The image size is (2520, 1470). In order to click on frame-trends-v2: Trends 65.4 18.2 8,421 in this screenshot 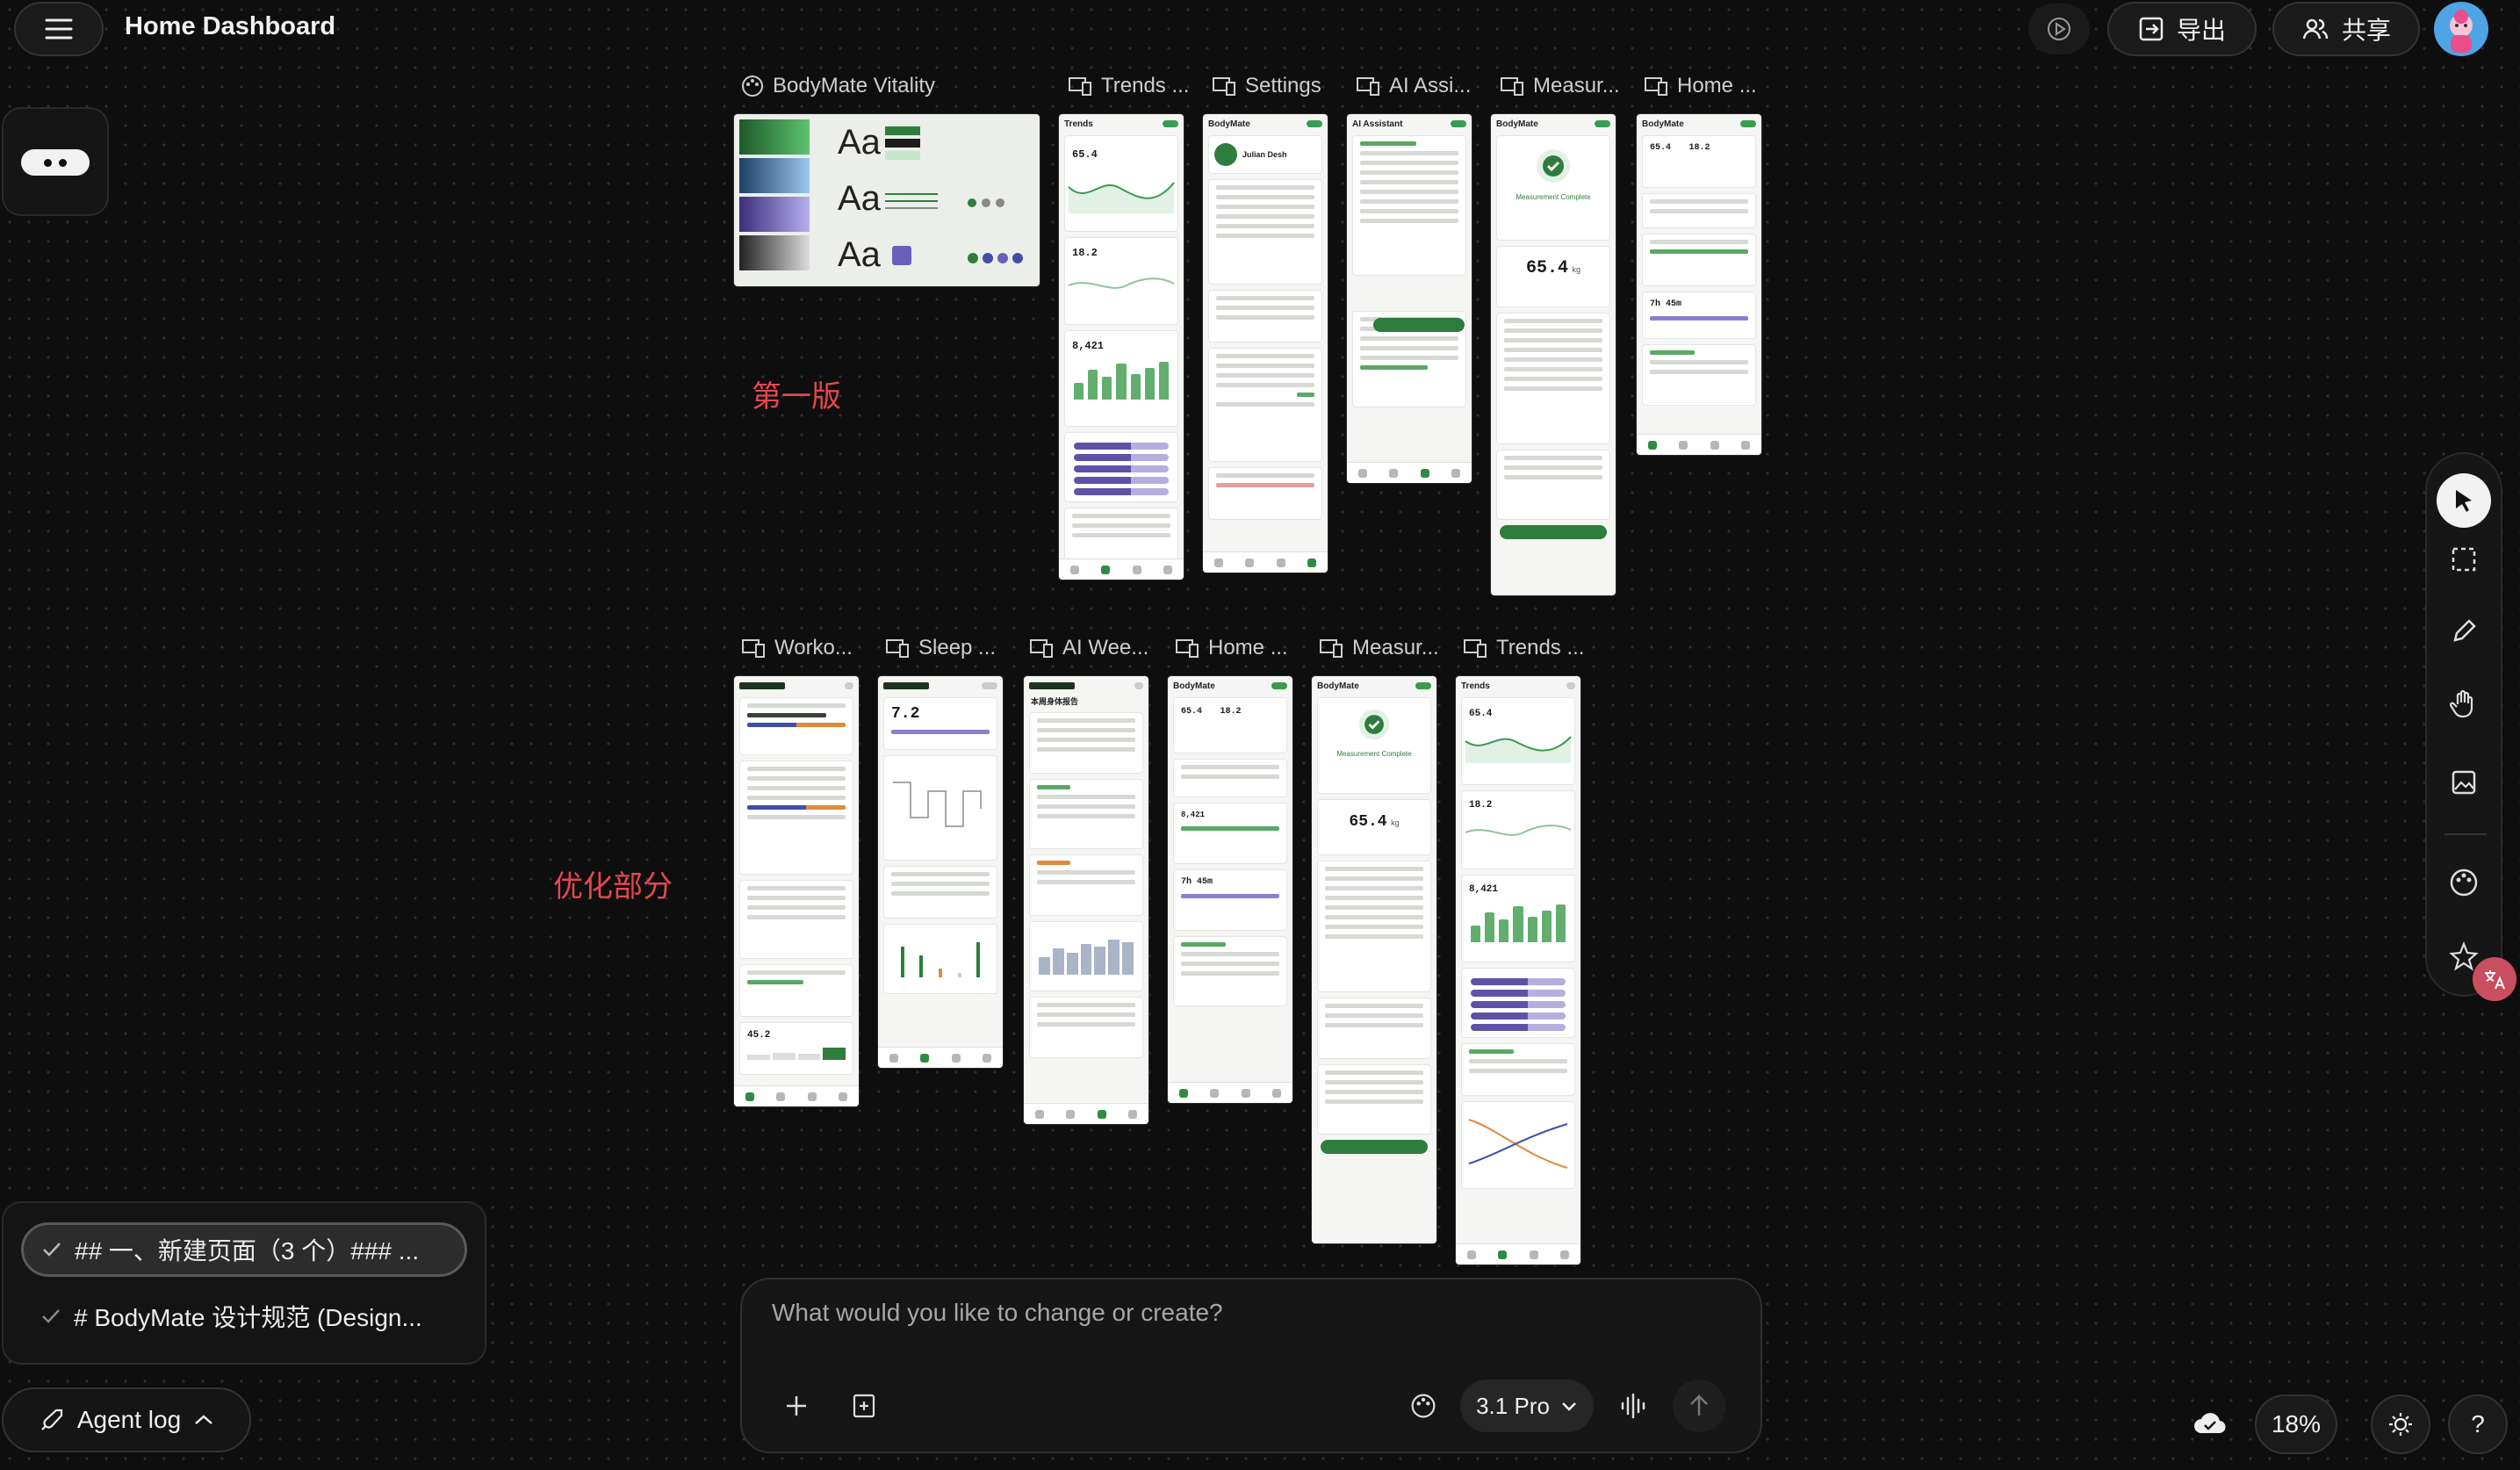, I will do `click(1518, 971)`.